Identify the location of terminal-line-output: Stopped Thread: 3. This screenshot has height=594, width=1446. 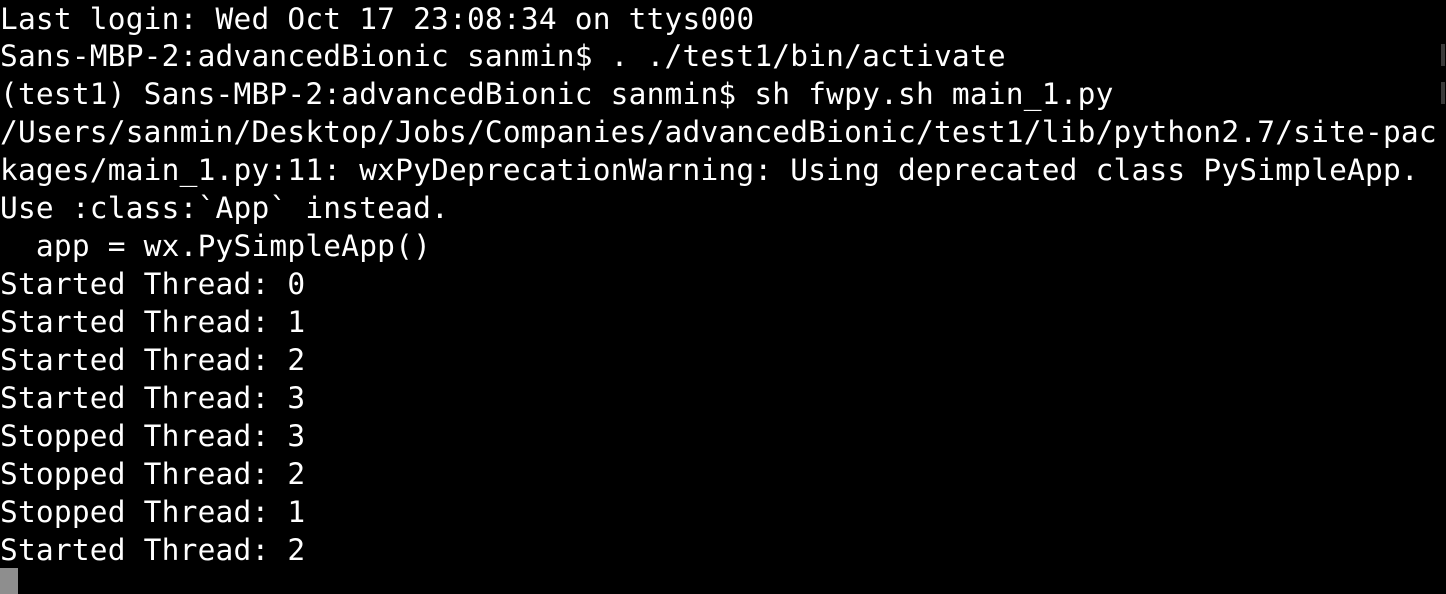
(153, 436).